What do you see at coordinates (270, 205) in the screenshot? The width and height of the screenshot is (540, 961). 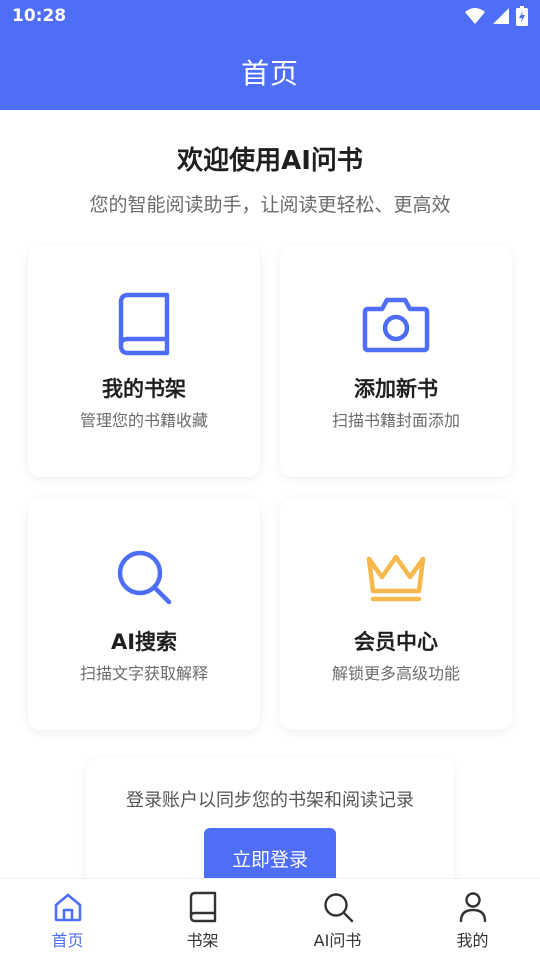 I see `welcome-subtitle: 您的智能阅读助手，让阅读更轻松、更高效` at bounding box center [270, 205].